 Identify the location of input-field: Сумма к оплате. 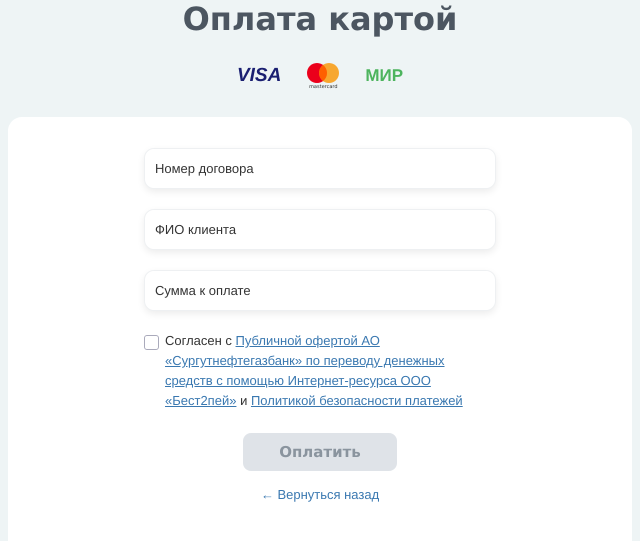
(320, 290).